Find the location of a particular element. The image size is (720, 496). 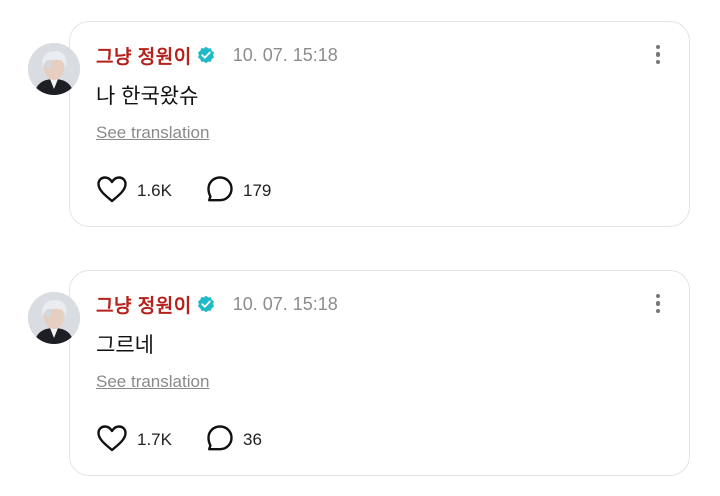

post-actions: 1.6K 179 is located at coordinates (183, 191).